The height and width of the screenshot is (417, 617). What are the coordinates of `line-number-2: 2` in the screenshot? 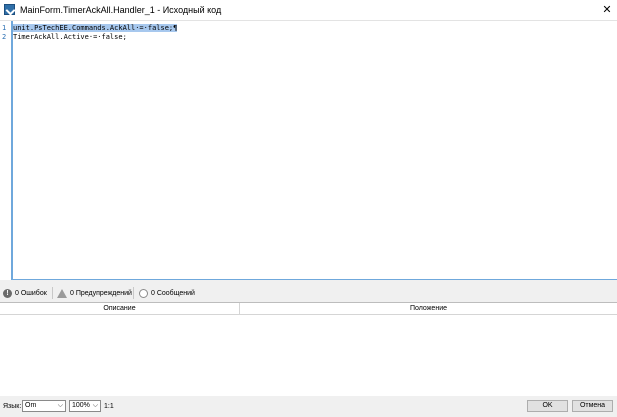 It's located at (4, 37).